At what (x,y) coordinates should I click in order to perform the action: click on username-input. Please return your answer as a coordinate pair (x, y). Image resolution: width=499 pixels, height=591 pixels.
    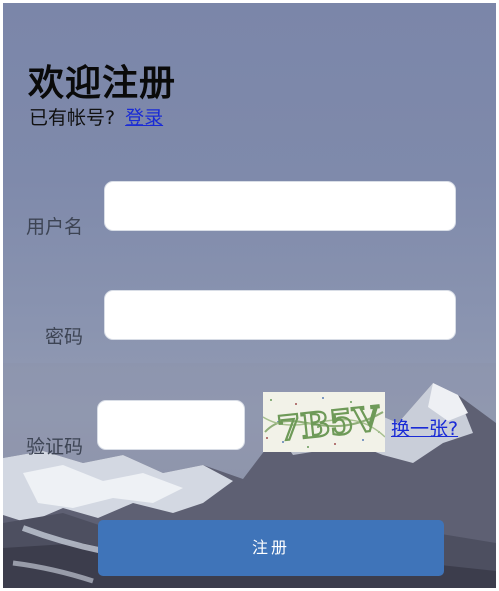
    Looking at the image, I should click on (280, 206).